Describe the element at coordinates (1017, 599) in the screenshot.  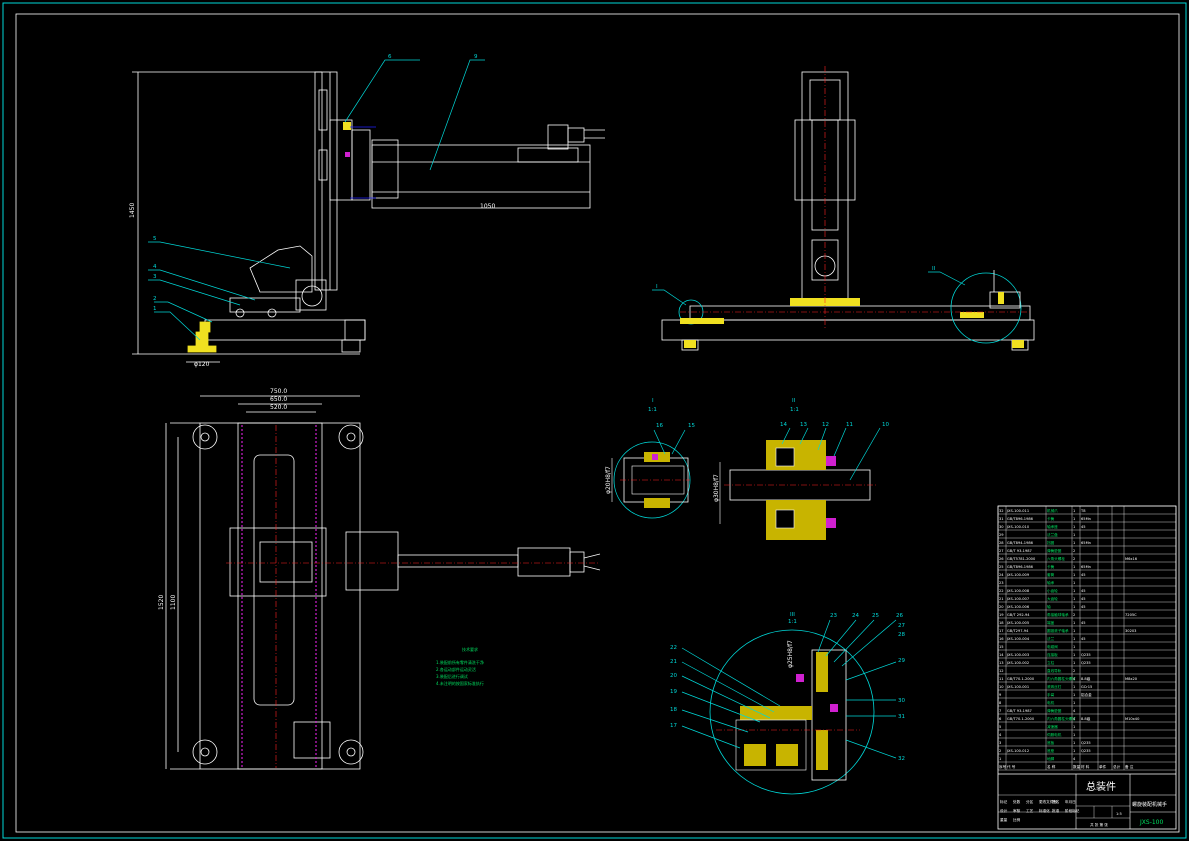
I see `bom-cell: JXS-100-007` at that location.